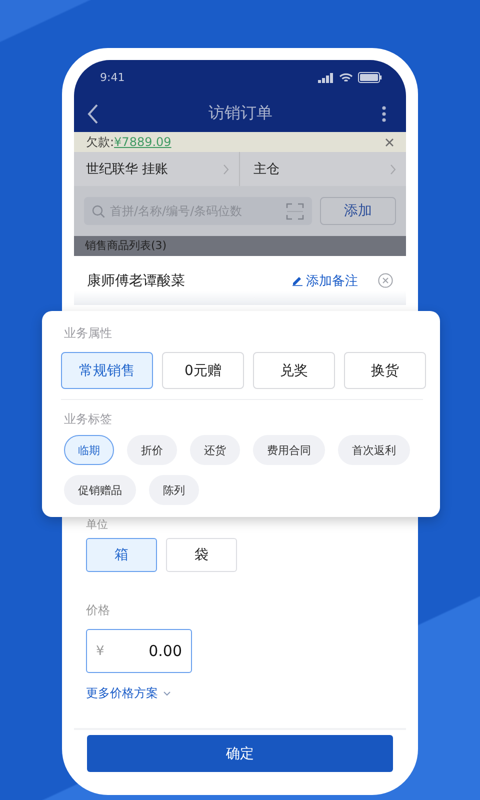 Image resolution: width=480 pixels, height=800 pixels. What do you see at coordinates (240, 753) in the screenshot?
I see `confirm-button: 确定` at bounding box center [240, 753].